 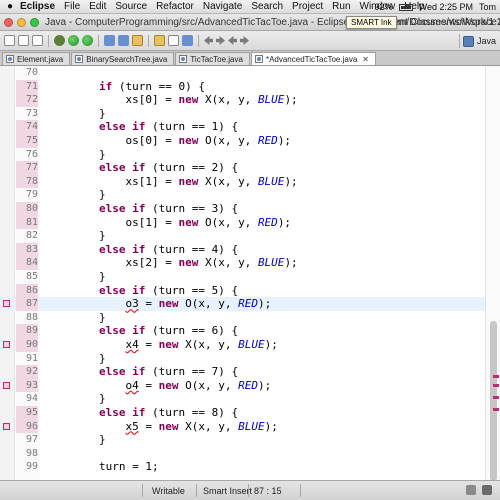 I want to click on java-perspective-button: Java, so click(x=479, y=41).